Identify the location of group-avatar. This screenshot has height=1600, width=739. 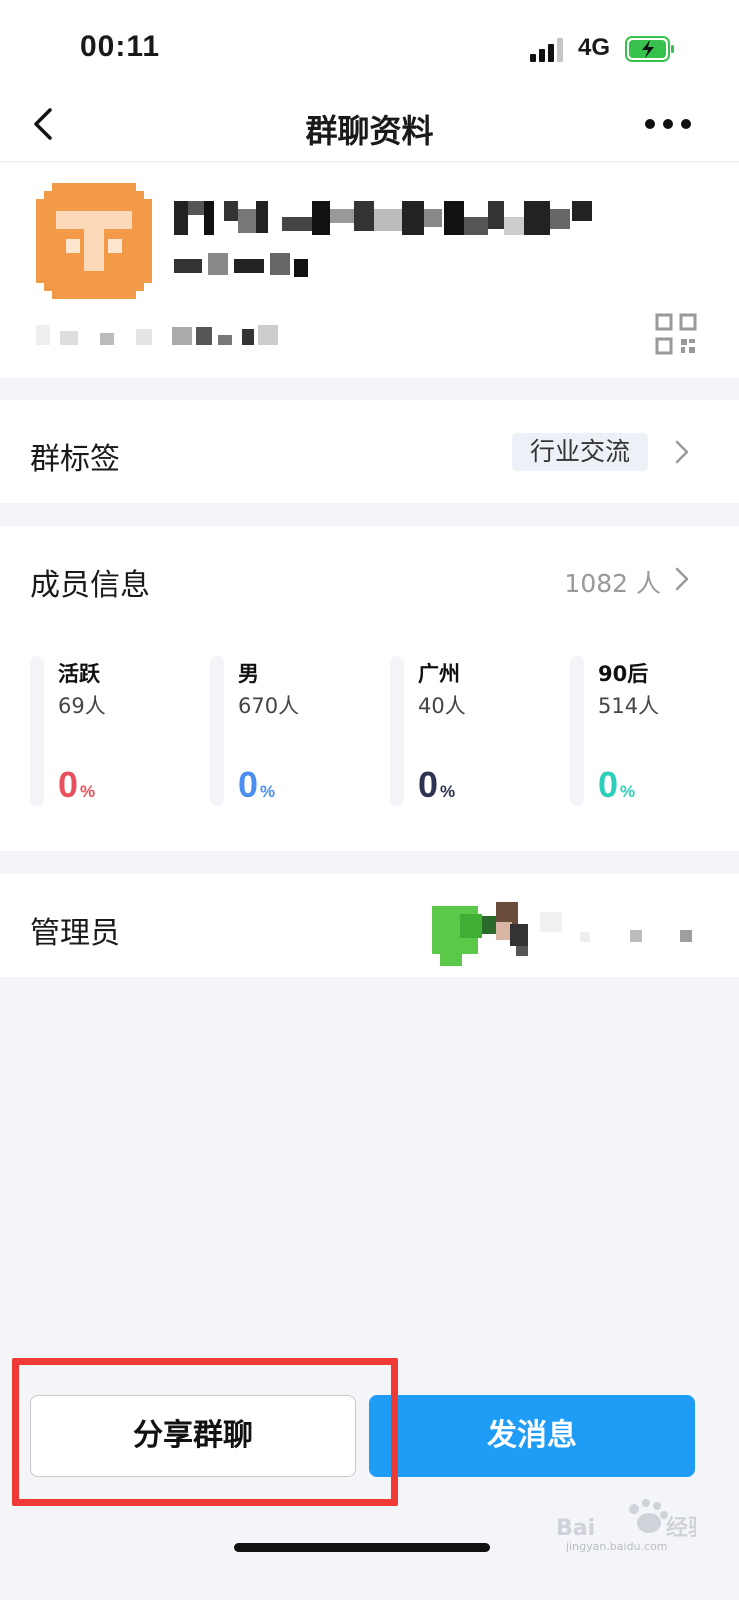
(94, 241).